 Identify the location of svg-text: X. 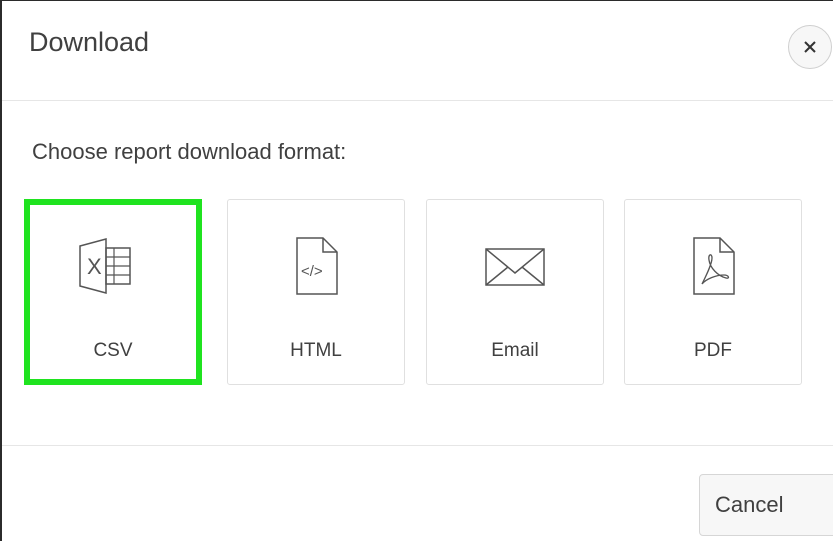
(94, 266).